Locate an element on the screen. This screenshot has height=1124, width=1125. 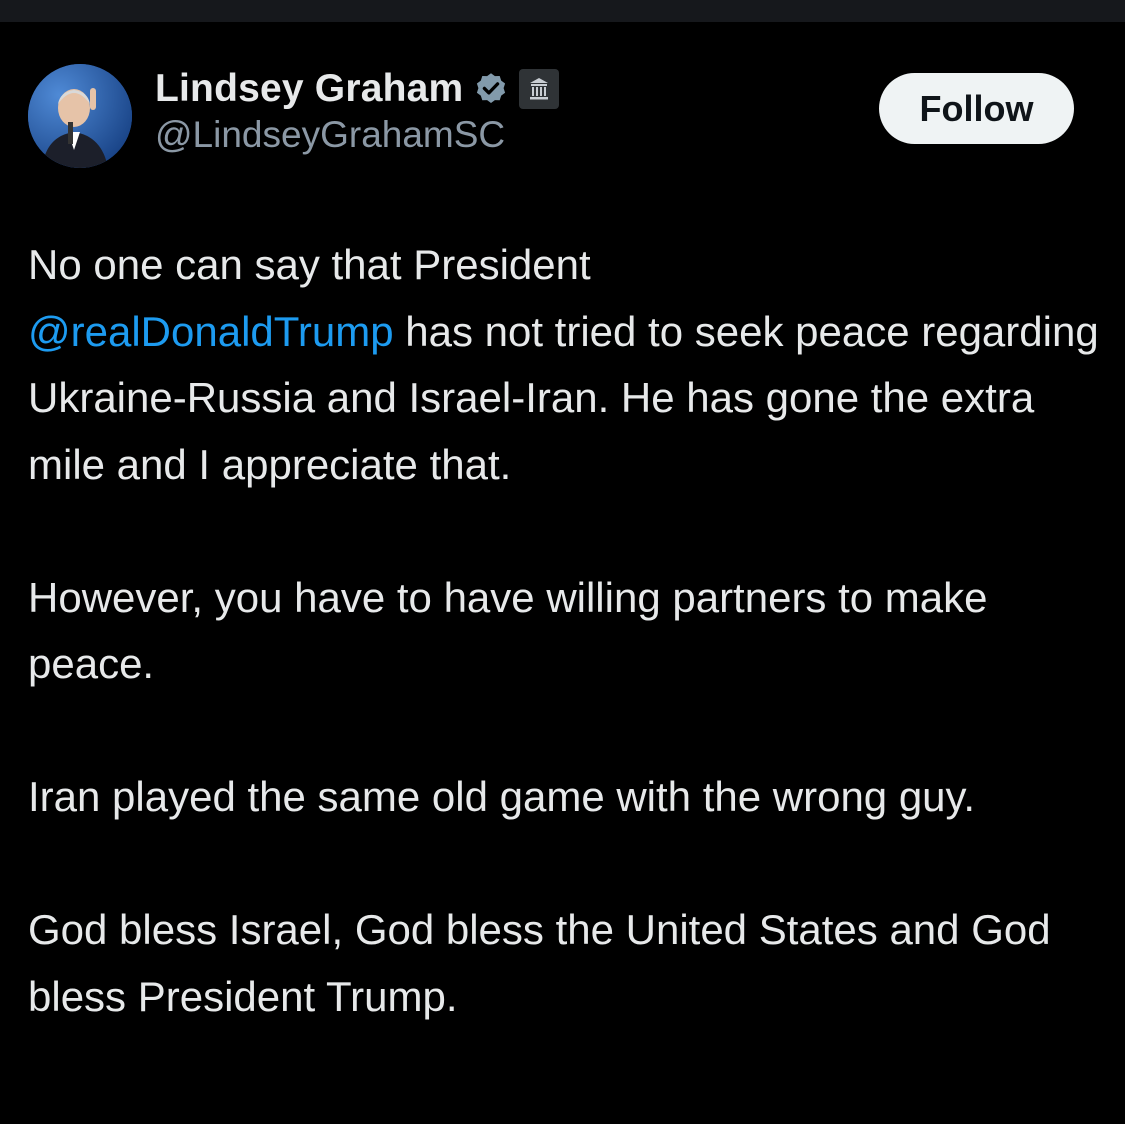
avatar is located at coordinates (80, 116).